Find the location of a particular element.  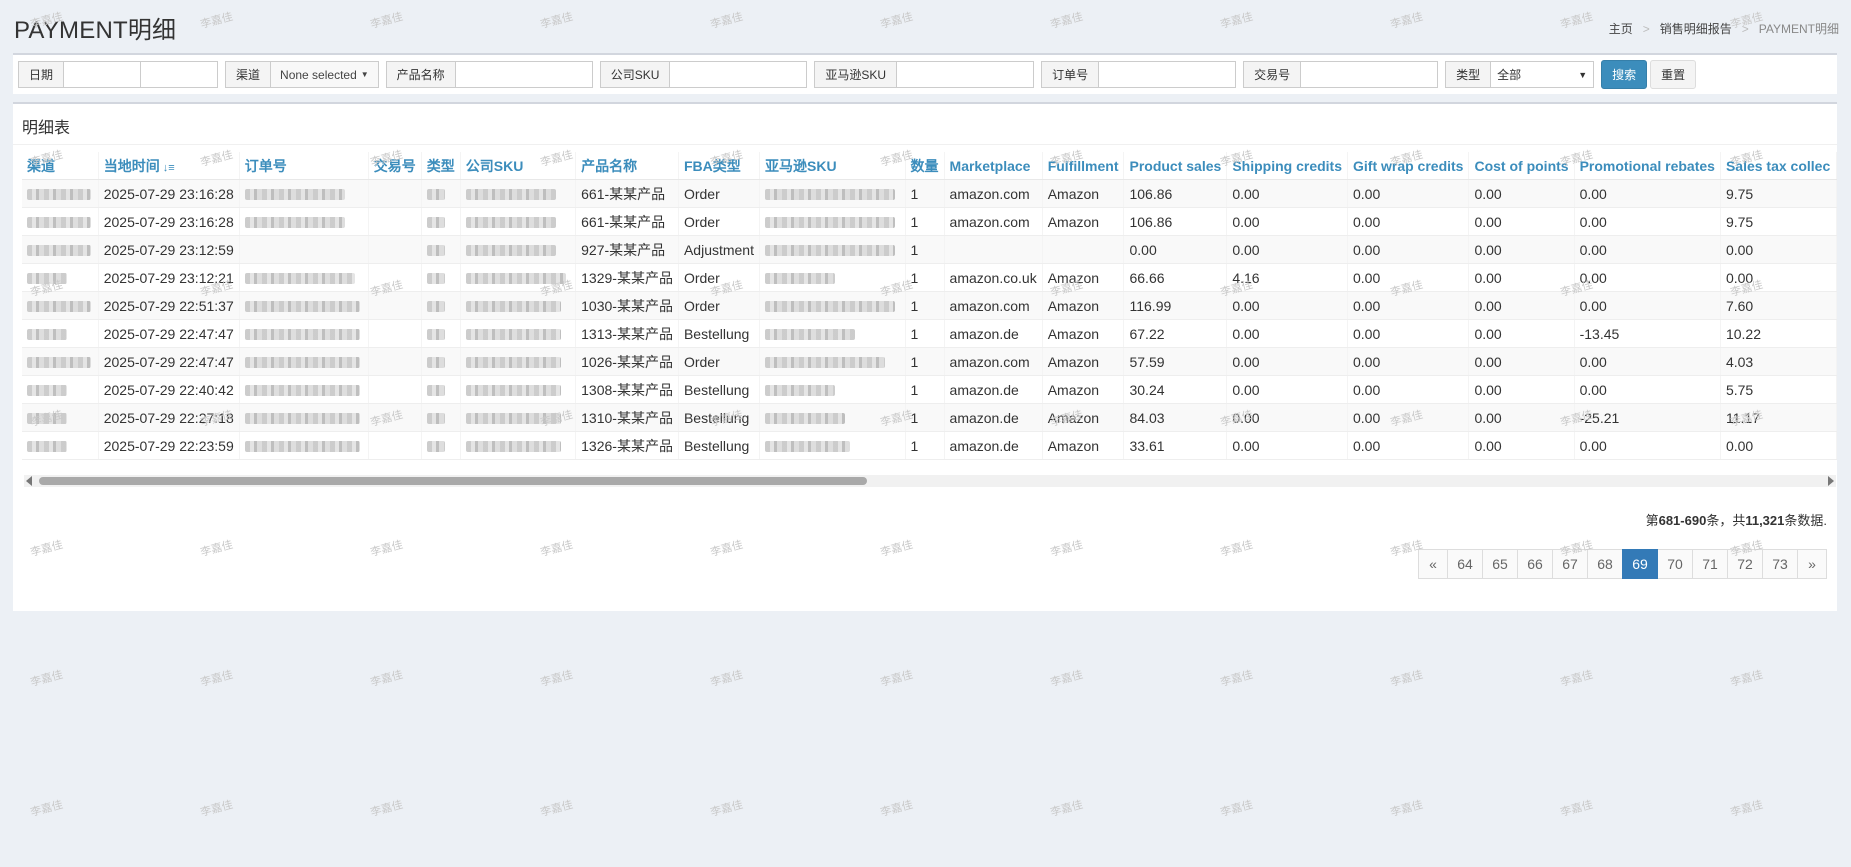

scroll-left-icon is located at coordinates (29, 481).